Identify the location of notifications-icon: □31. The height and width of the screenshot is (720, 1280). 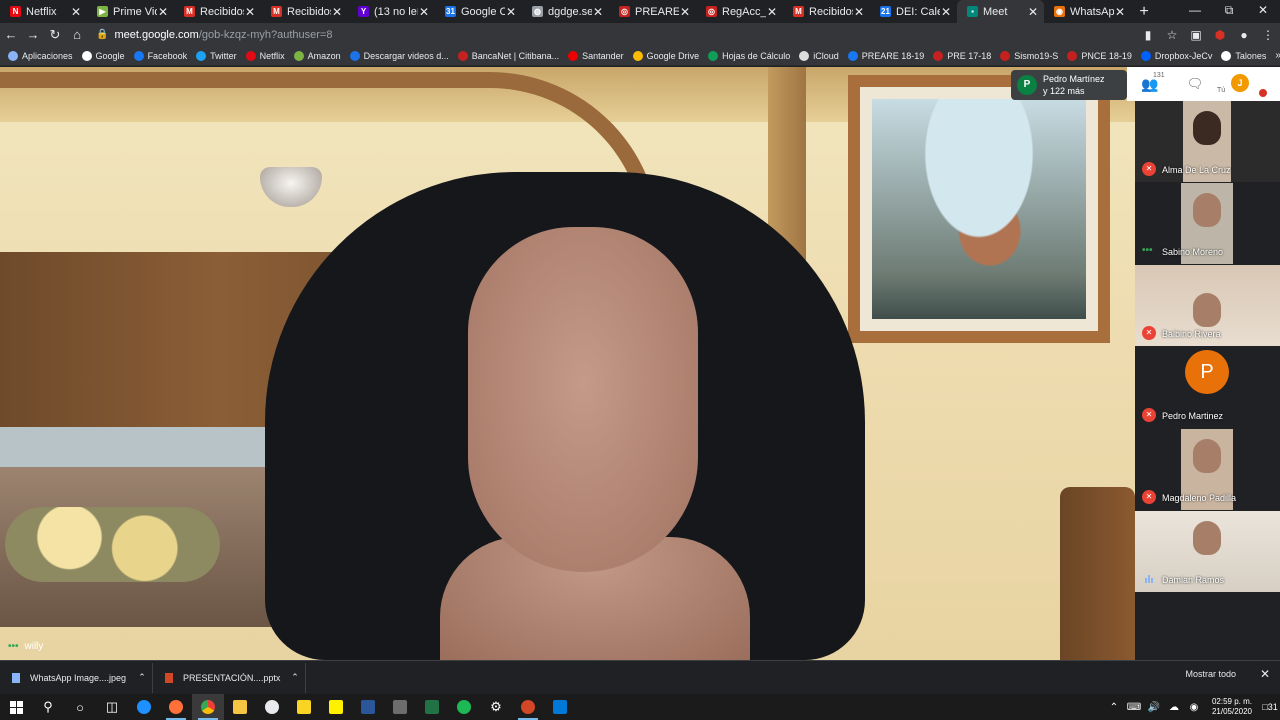
(1270, 707).